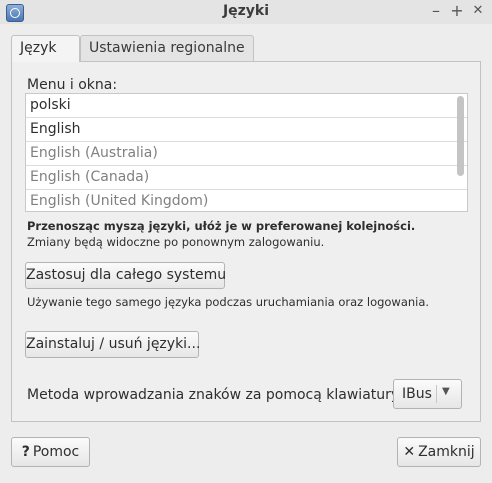 The width and height of the screenshot is (492, 483). Describe the element at coordinates (246, 200) in the screenshot. I see `list-item: English (United Kingdom)` at that location.